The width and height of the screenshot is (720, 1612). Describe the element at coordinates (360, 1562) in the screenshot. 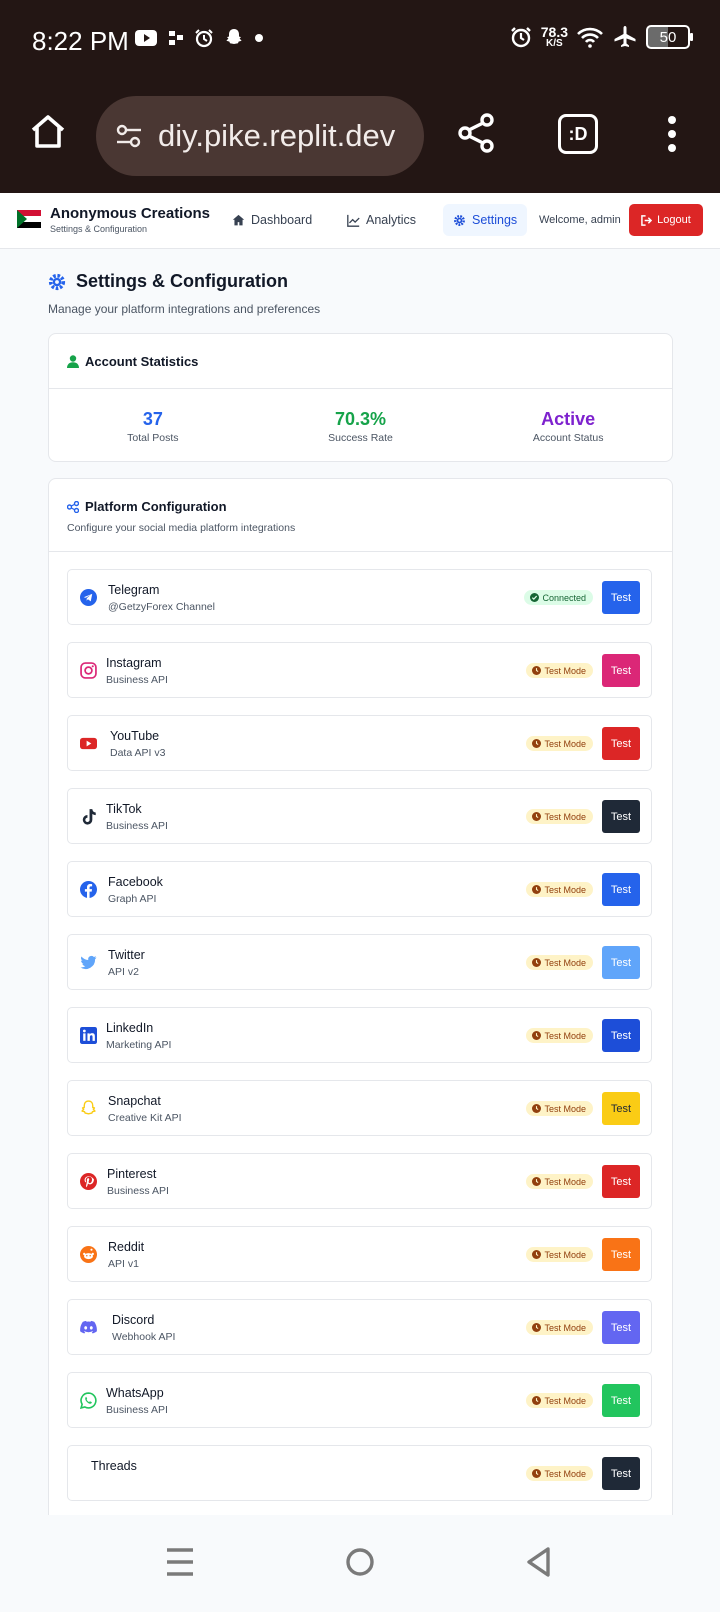

I see `home-circle-icon` at that location.